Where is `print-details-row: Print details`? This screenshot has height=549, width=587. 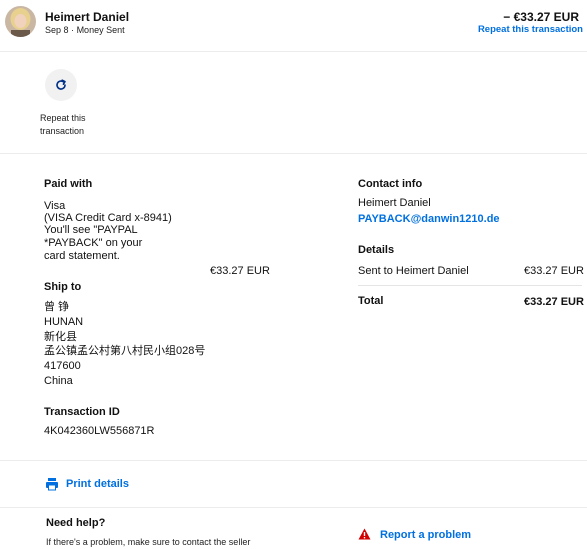
print-details-row: Print details is located at coordinates (293, 484).